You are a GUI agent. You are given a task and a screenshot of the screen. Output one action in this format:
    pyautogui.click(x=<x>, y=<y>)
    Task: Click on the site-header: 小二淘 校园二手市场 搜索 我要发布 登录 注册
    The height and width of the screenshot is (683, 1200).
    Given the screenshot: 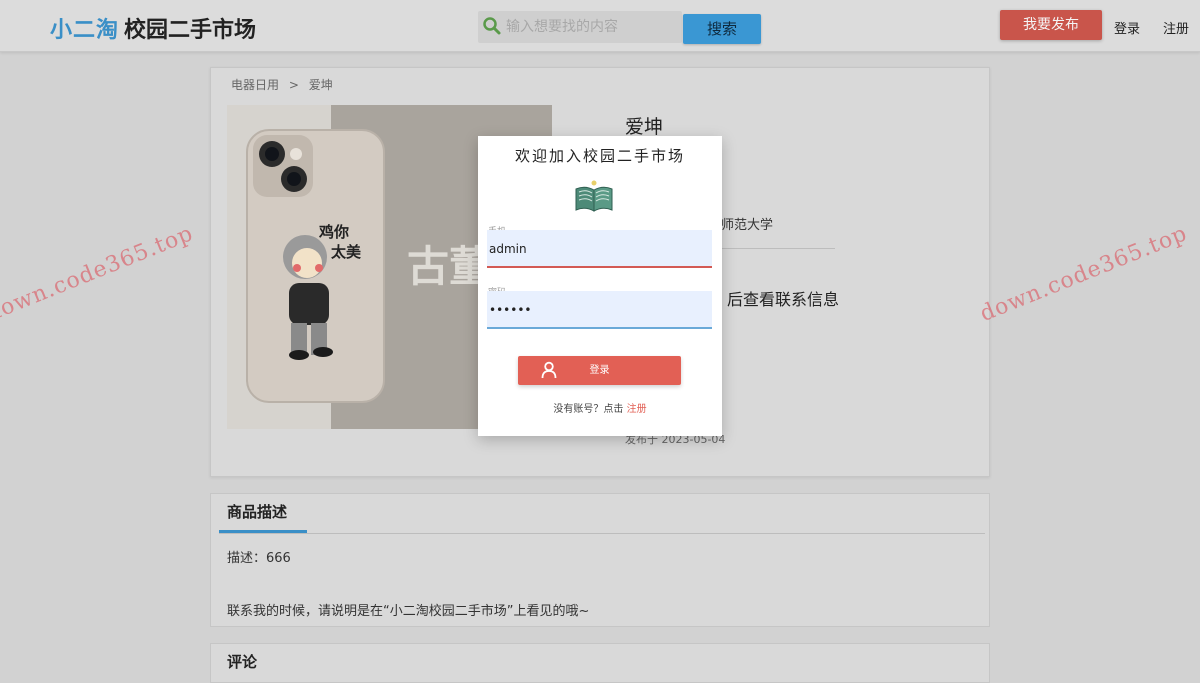 What is the action you would take?
    pyautogui.click(x=600, y=26)
    